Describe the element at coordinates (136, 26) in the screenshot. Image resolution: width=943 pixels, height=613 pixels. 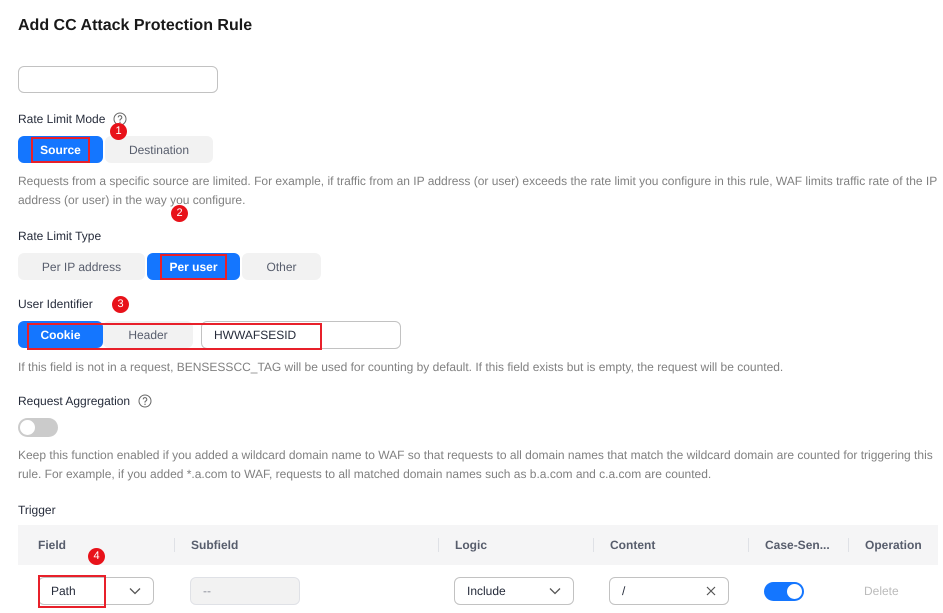
I see `page-title: Add CC Attack Protection Rule` at that location.